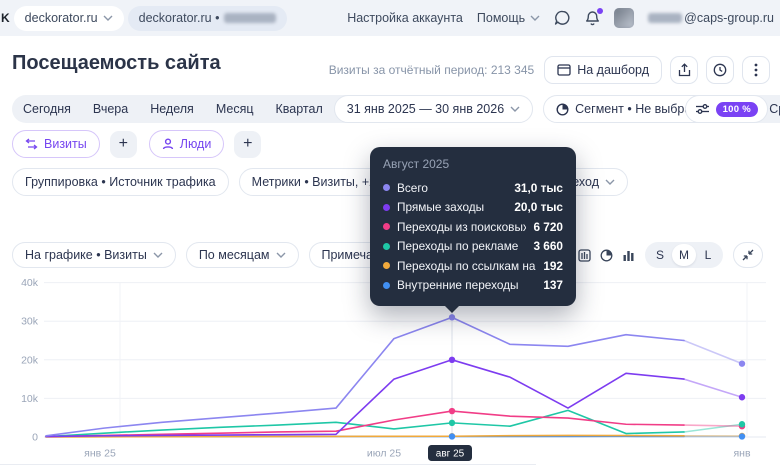  I want to click on tooltip-row-label: Внутренние переходы, so click(458, 285).